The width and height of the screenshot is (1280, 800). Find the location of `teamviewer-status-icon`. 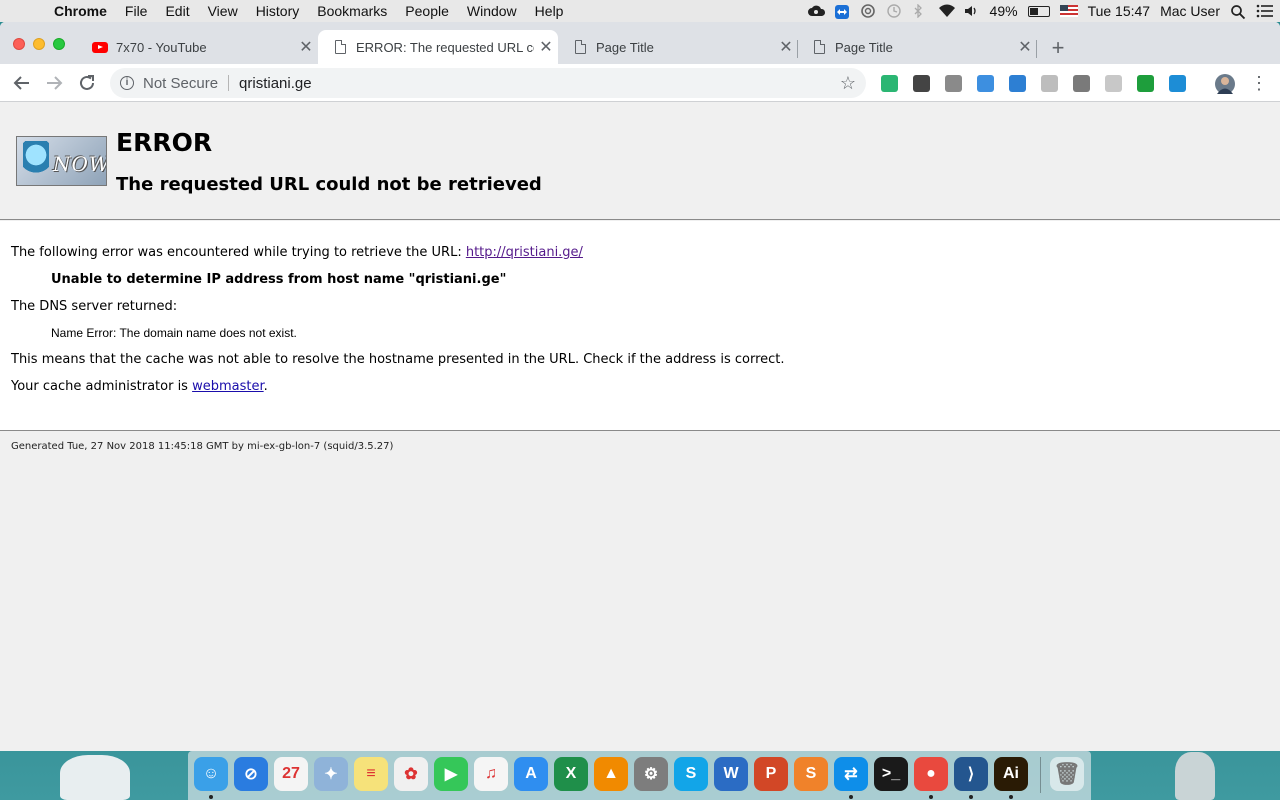

teamviewer-status-icon is located at coordinates (842, 11).